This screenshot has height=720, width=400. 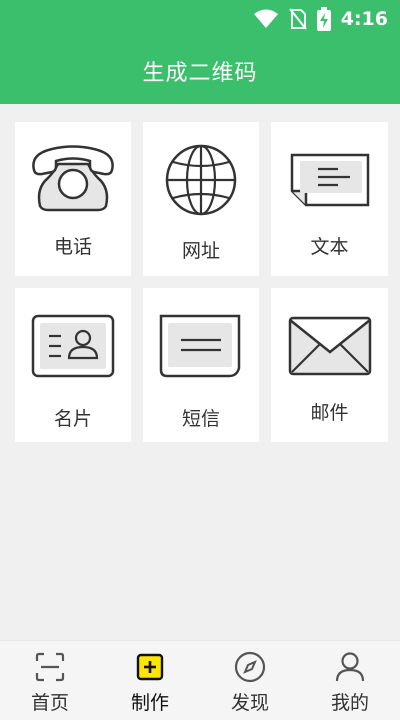 I want to click on telephone-icon, so click(x=73, y=178).